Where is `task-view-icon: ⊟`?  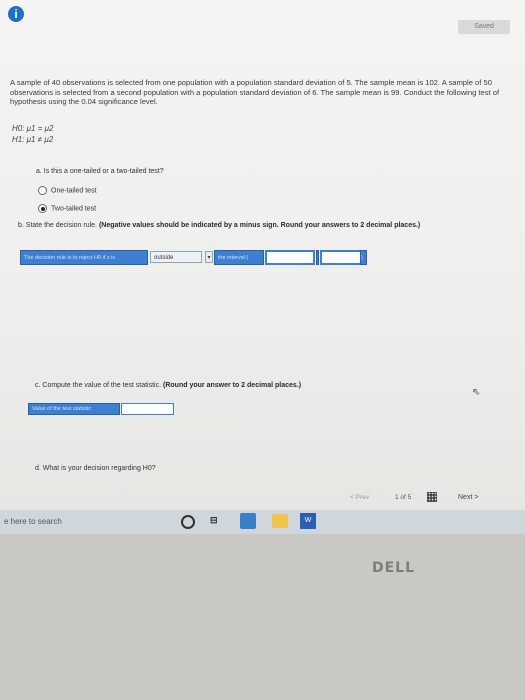 task-view-icon: ⊟ is located at coordinates (214, 520).